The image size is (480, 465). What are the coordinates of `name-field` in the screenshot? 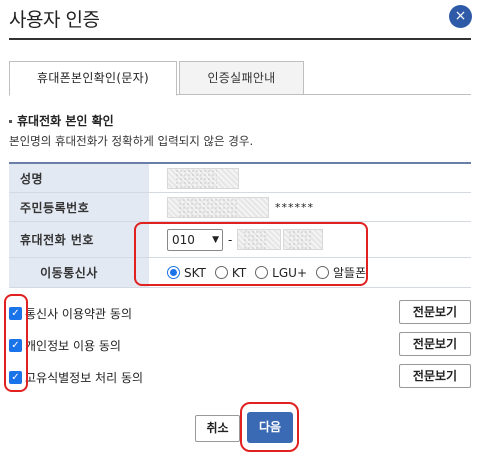 It's located at (203, 178).